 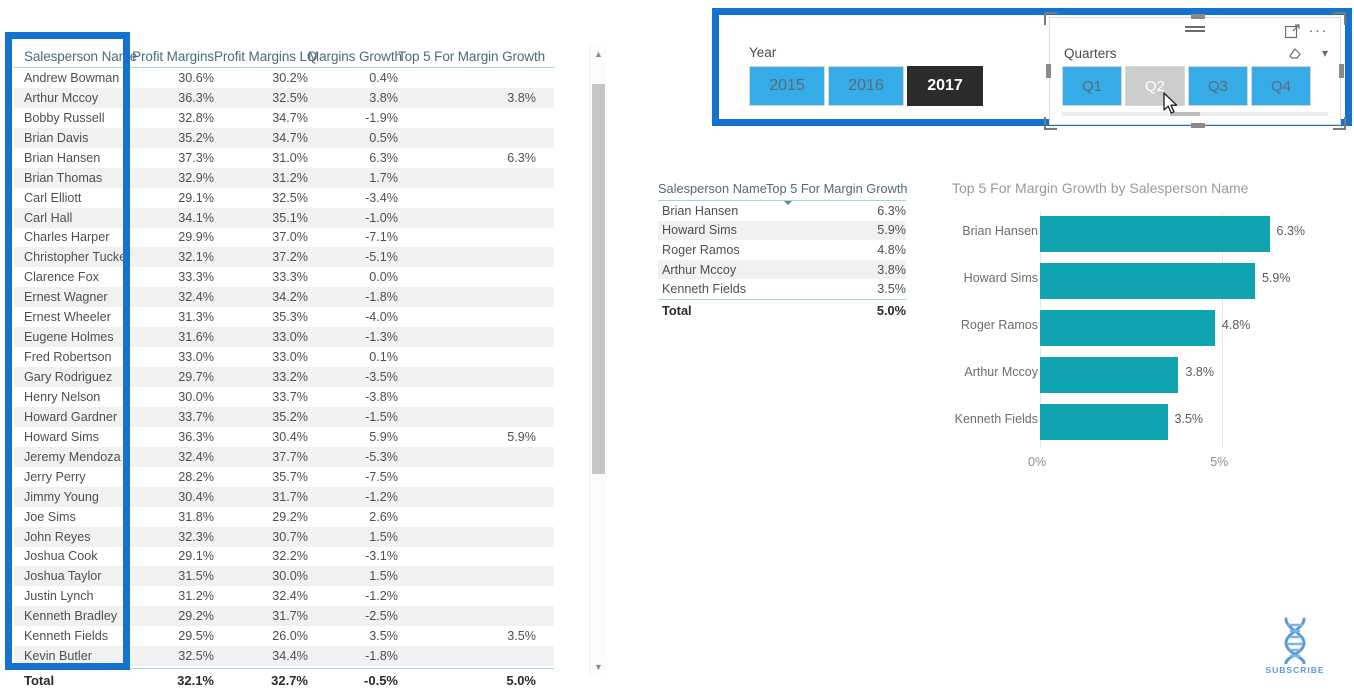 What do you see at coordinates (1292, 34) in the screenshot?
I see `focus-mode-icon` at bounding box center [1292, 34].